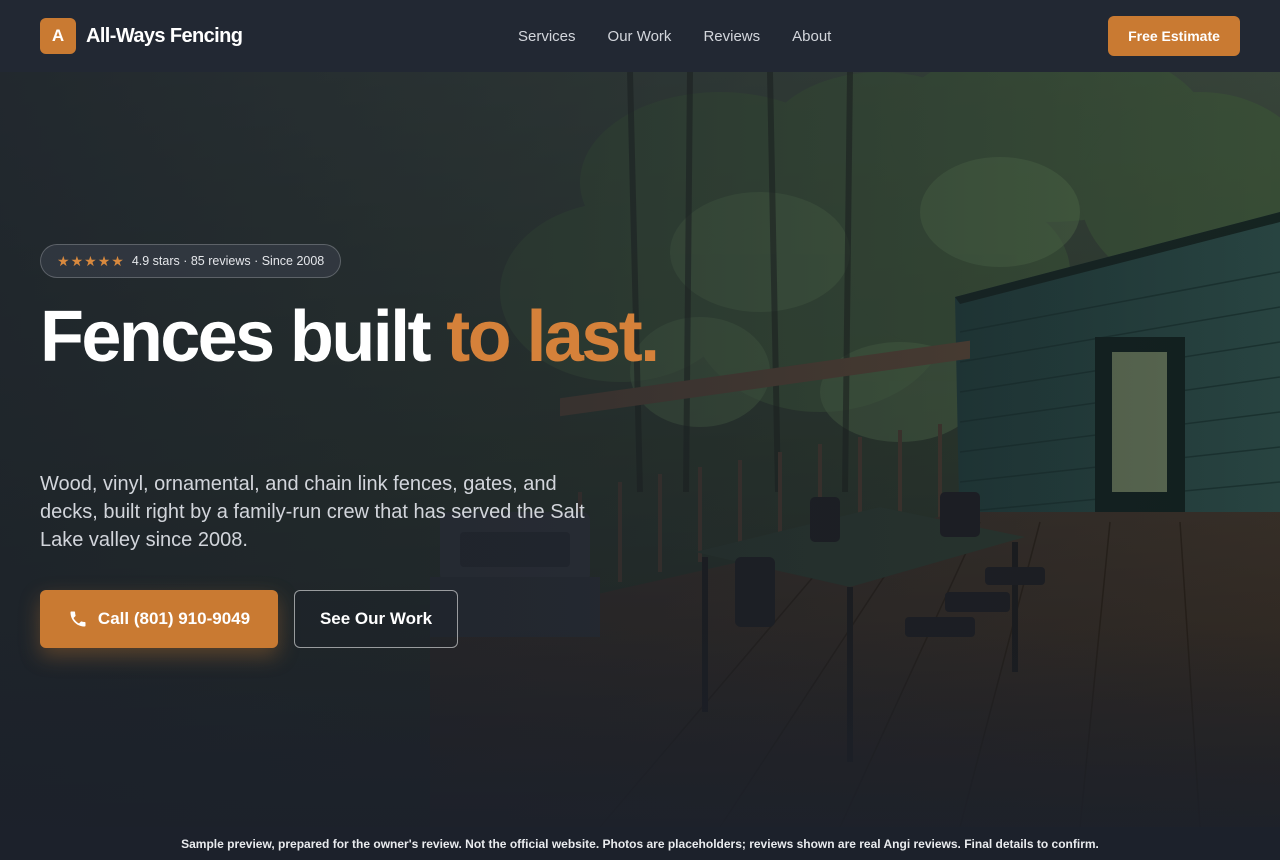 This screenshot has height=860, width=1280. I want to click on main-nav: Services Our Work Reviews About, so click(674, 36).